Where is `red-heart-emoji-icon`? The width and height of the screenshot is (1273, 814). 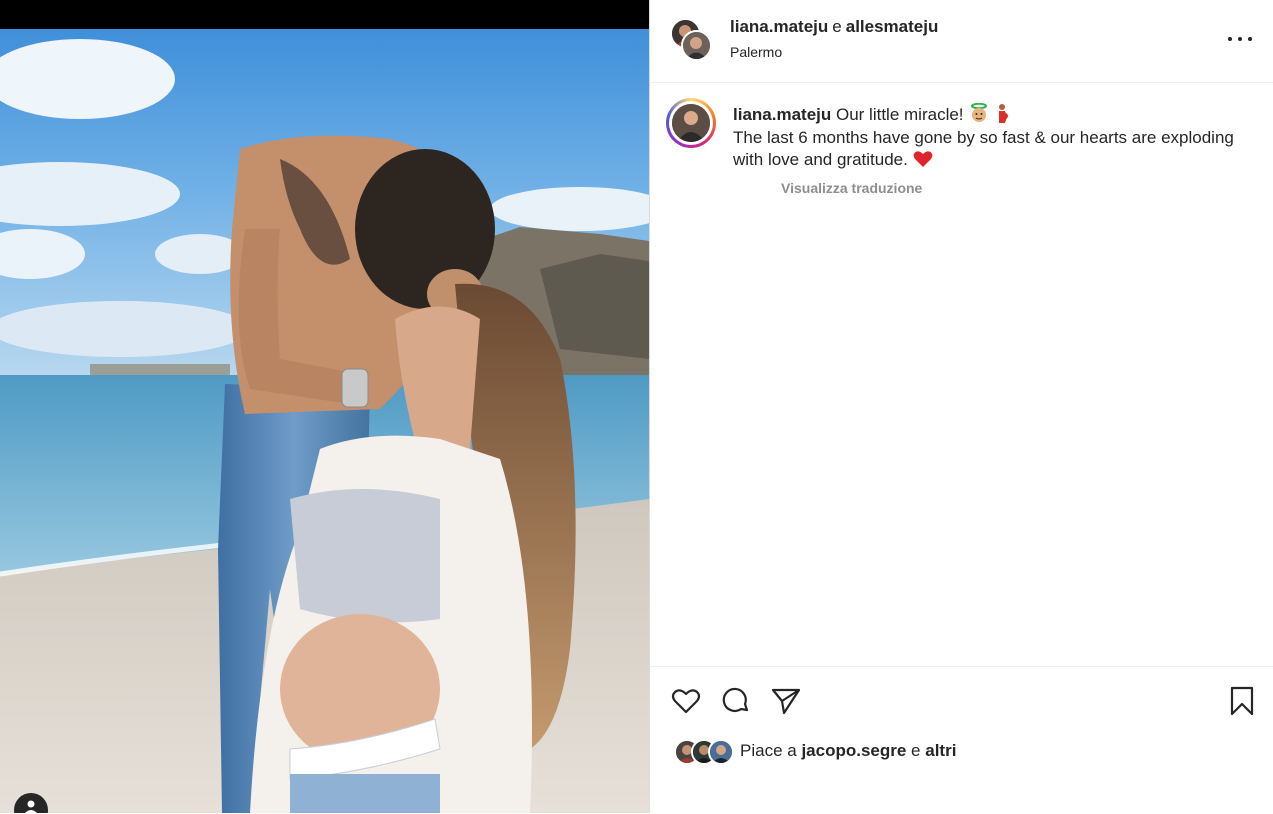 red-heart-emoji-icon is located at coordinates (922, 159).